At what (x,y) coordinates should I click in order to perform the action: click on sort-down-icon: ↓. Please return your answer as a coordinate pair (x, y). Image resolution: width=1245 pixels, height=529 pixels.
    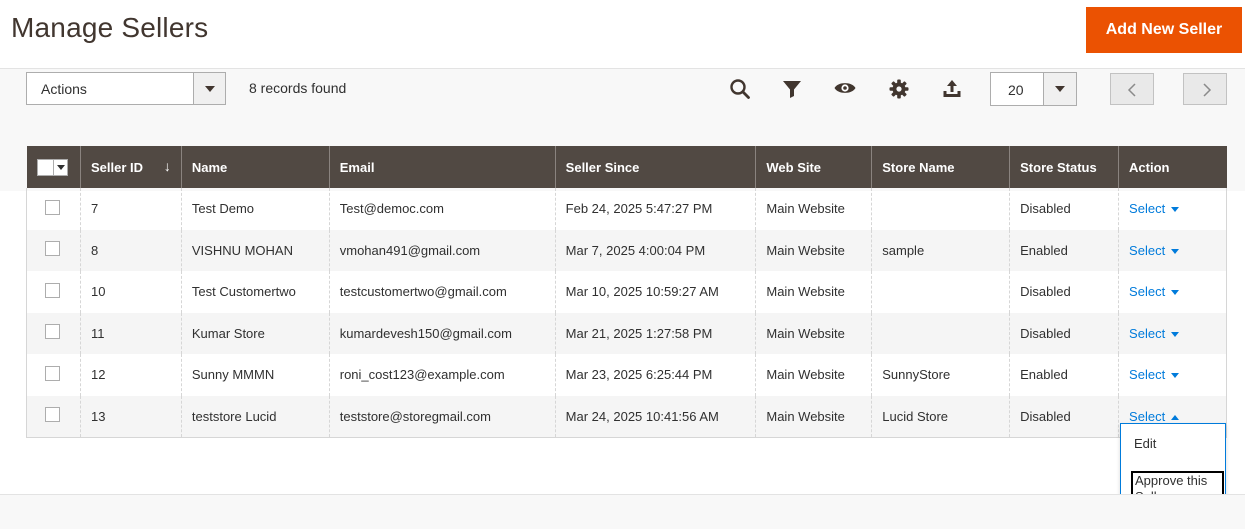
    Looking at the image, I should click on (167, 166).